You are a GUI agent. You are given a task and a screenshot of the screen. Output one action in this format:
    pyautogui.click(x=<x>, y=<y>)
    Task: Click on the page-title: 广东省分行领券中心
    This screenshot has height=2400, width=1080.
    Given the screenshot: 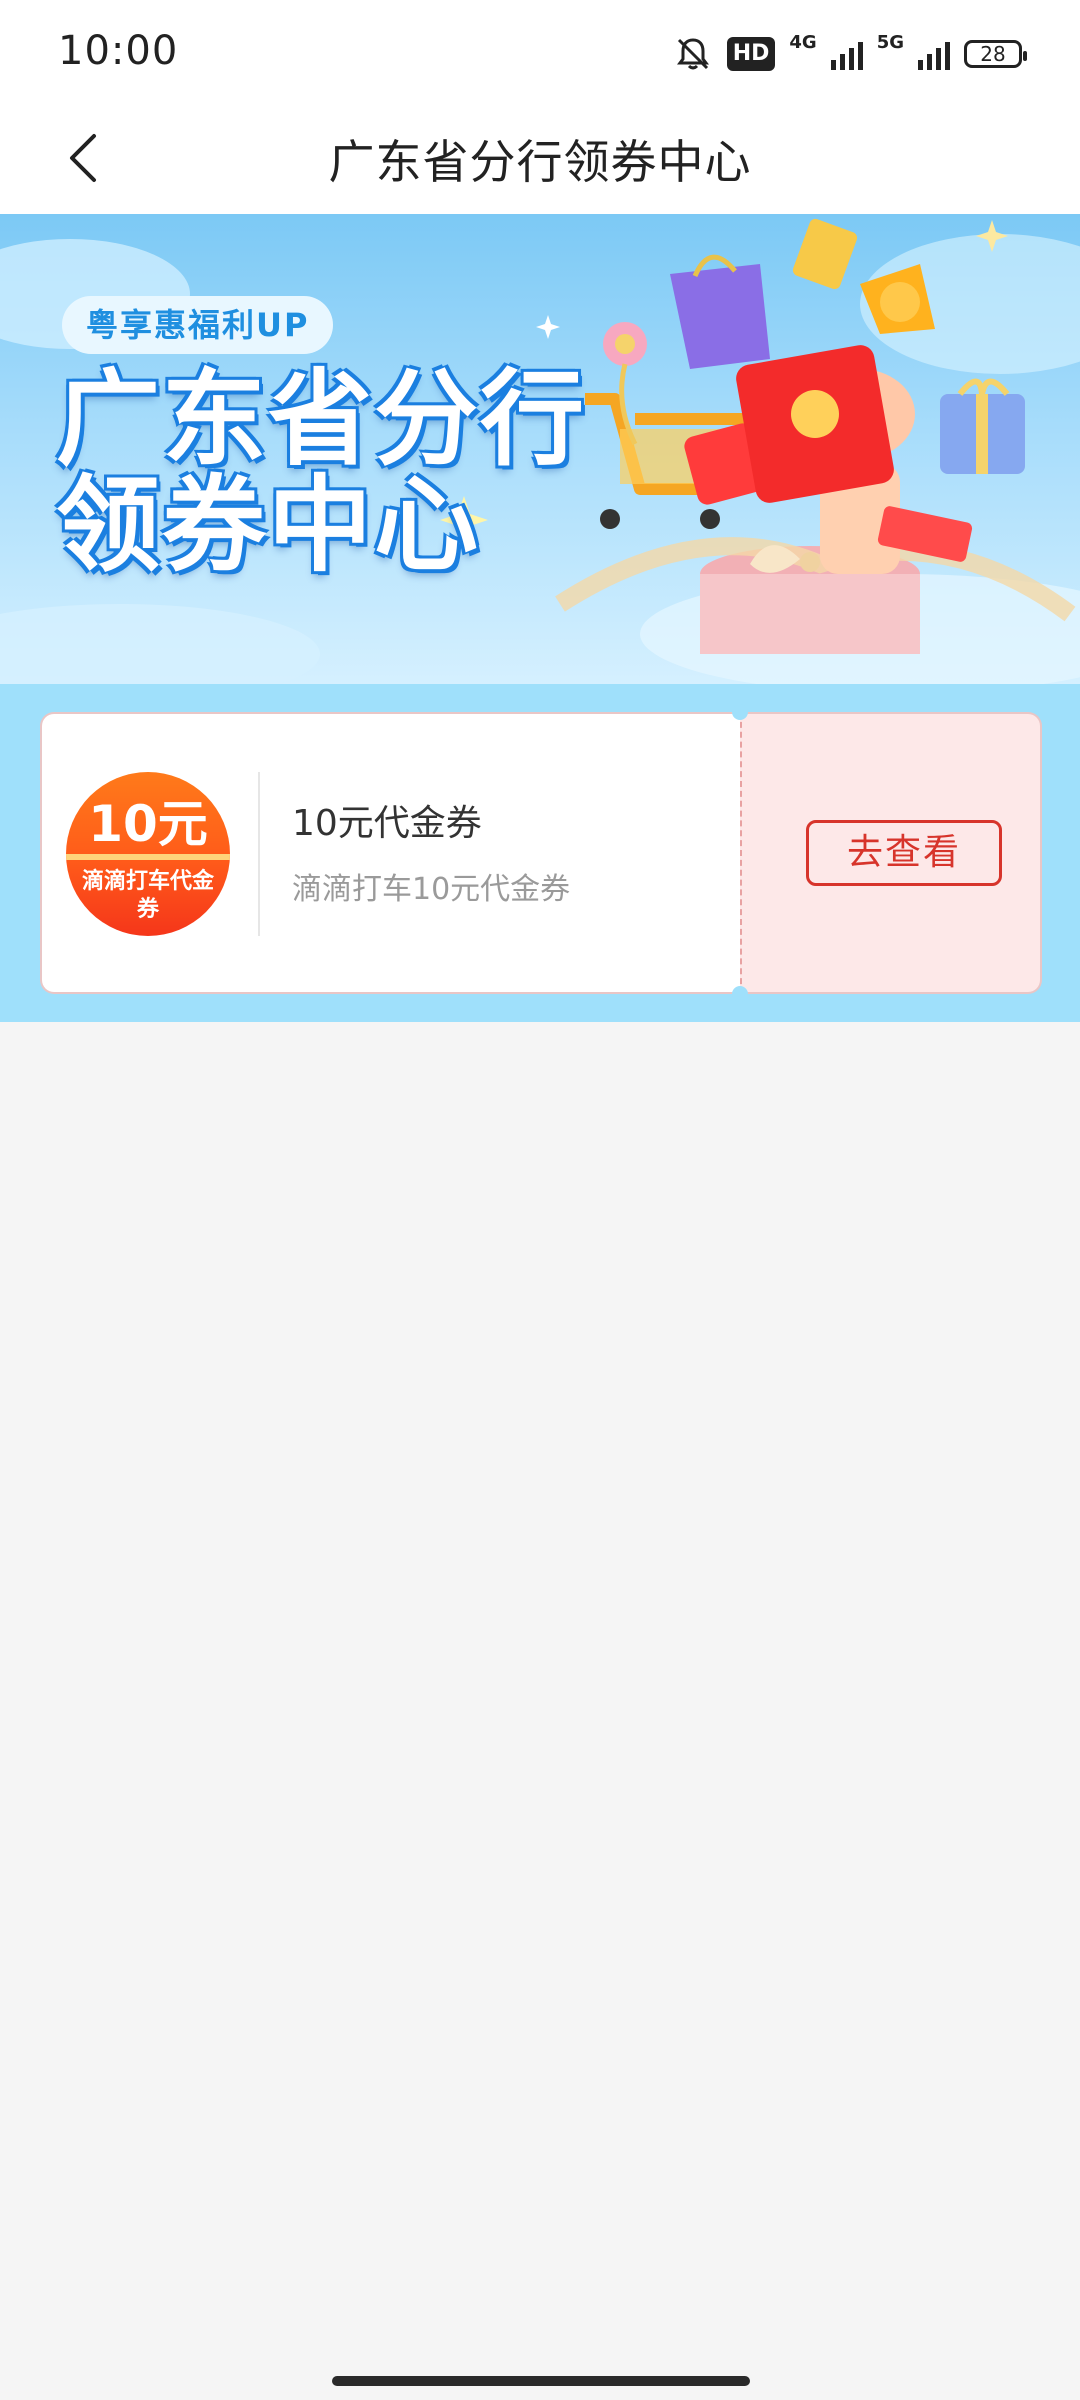 What is the action you would take?
    pyautogui.click(x=540, y=162)
    